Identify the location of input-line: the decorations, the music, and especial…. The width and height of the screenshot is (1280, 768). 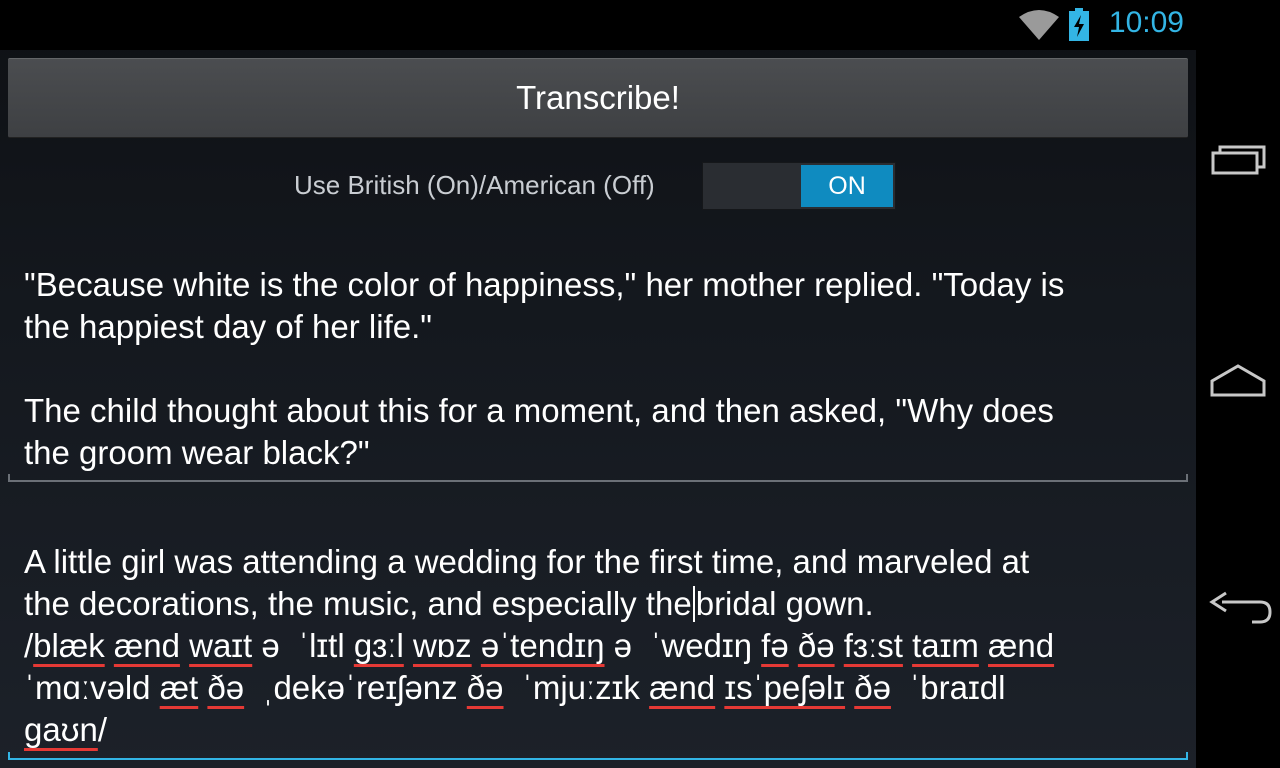
(449, 604).